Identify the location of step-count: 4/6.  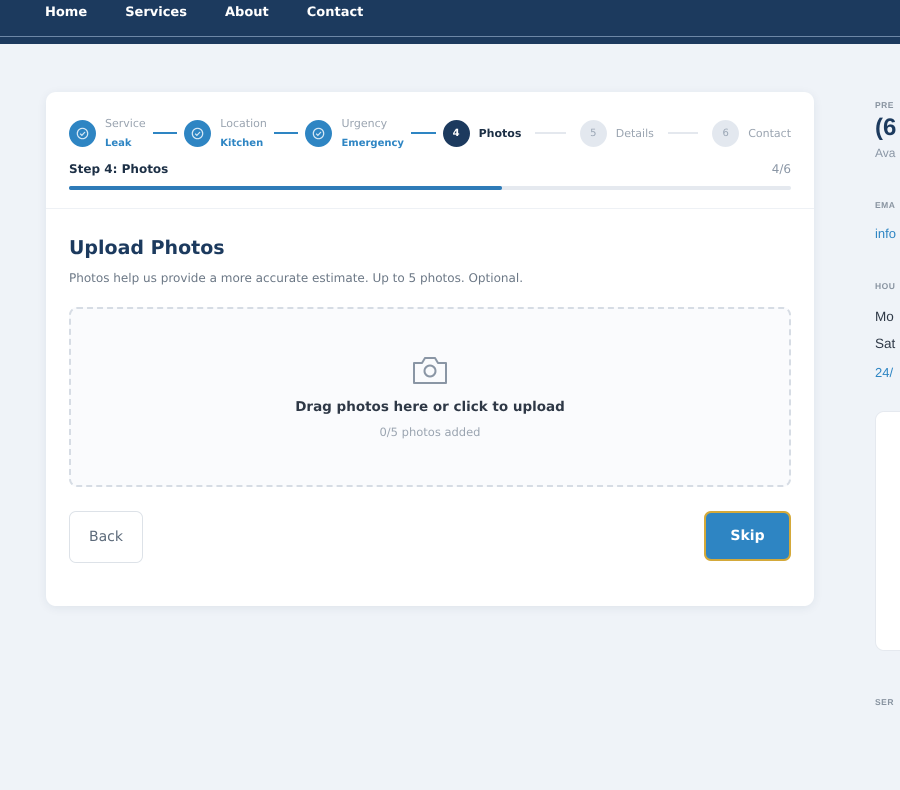
(781, 169).